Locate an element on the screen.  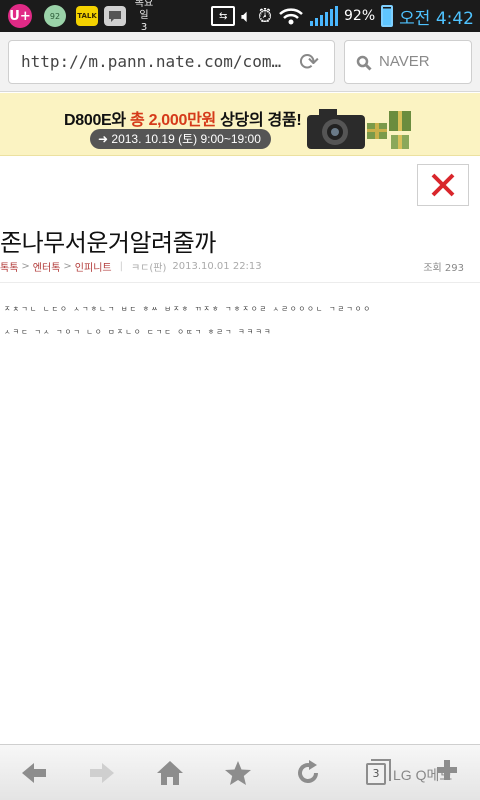
search-icon is located at coordinates (364, 63).